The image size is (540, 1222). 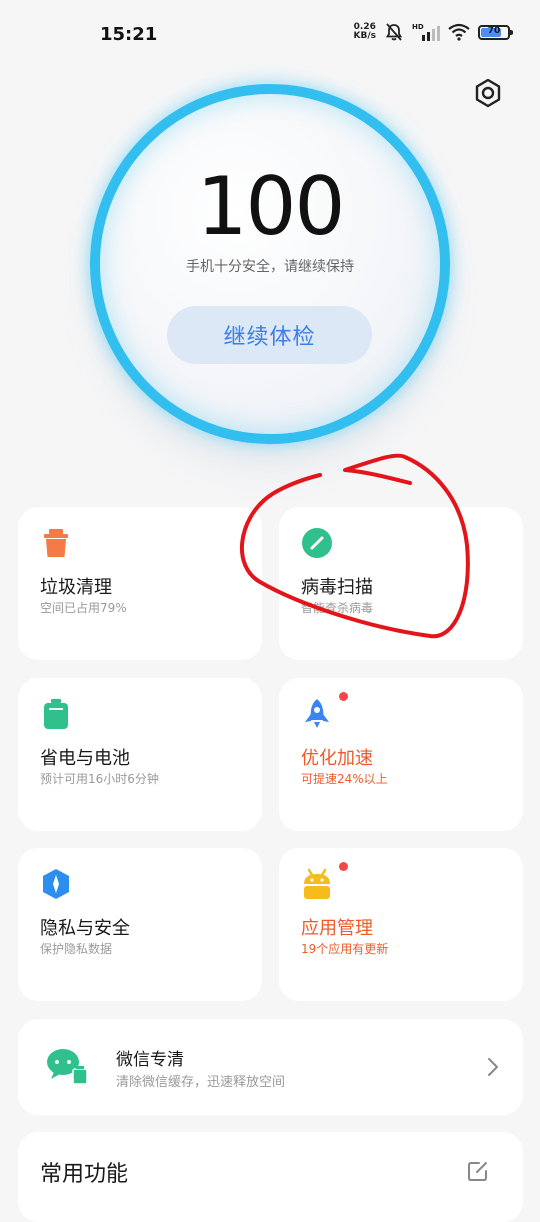 I want to click on card-title: 优化加速, so click(x=337, y=758).